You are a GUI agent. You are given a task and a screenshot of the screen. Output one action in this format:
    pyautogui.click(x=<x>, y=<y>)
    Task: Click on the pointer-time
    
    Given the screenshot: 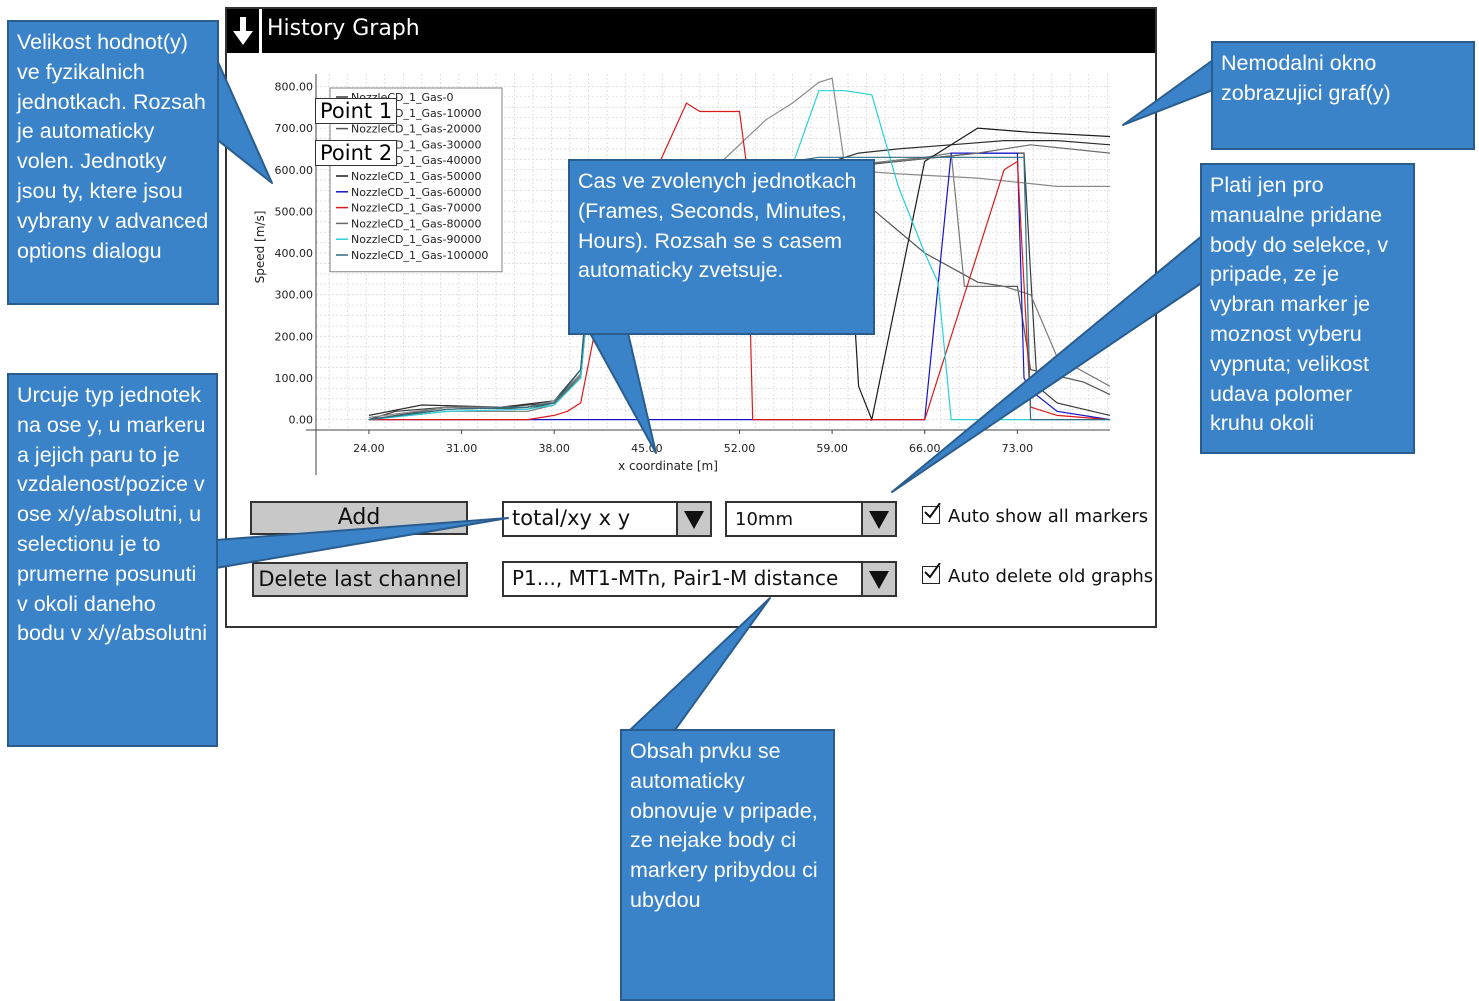 What is the action you would take?
    pyautogui.click(x=623, y=393)
    